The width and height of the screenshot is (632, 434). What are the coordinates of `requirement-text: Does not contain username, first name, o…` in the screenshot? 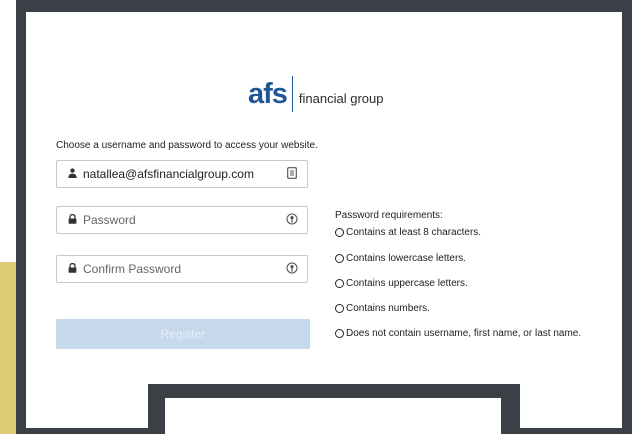 It's located at (464, 333).